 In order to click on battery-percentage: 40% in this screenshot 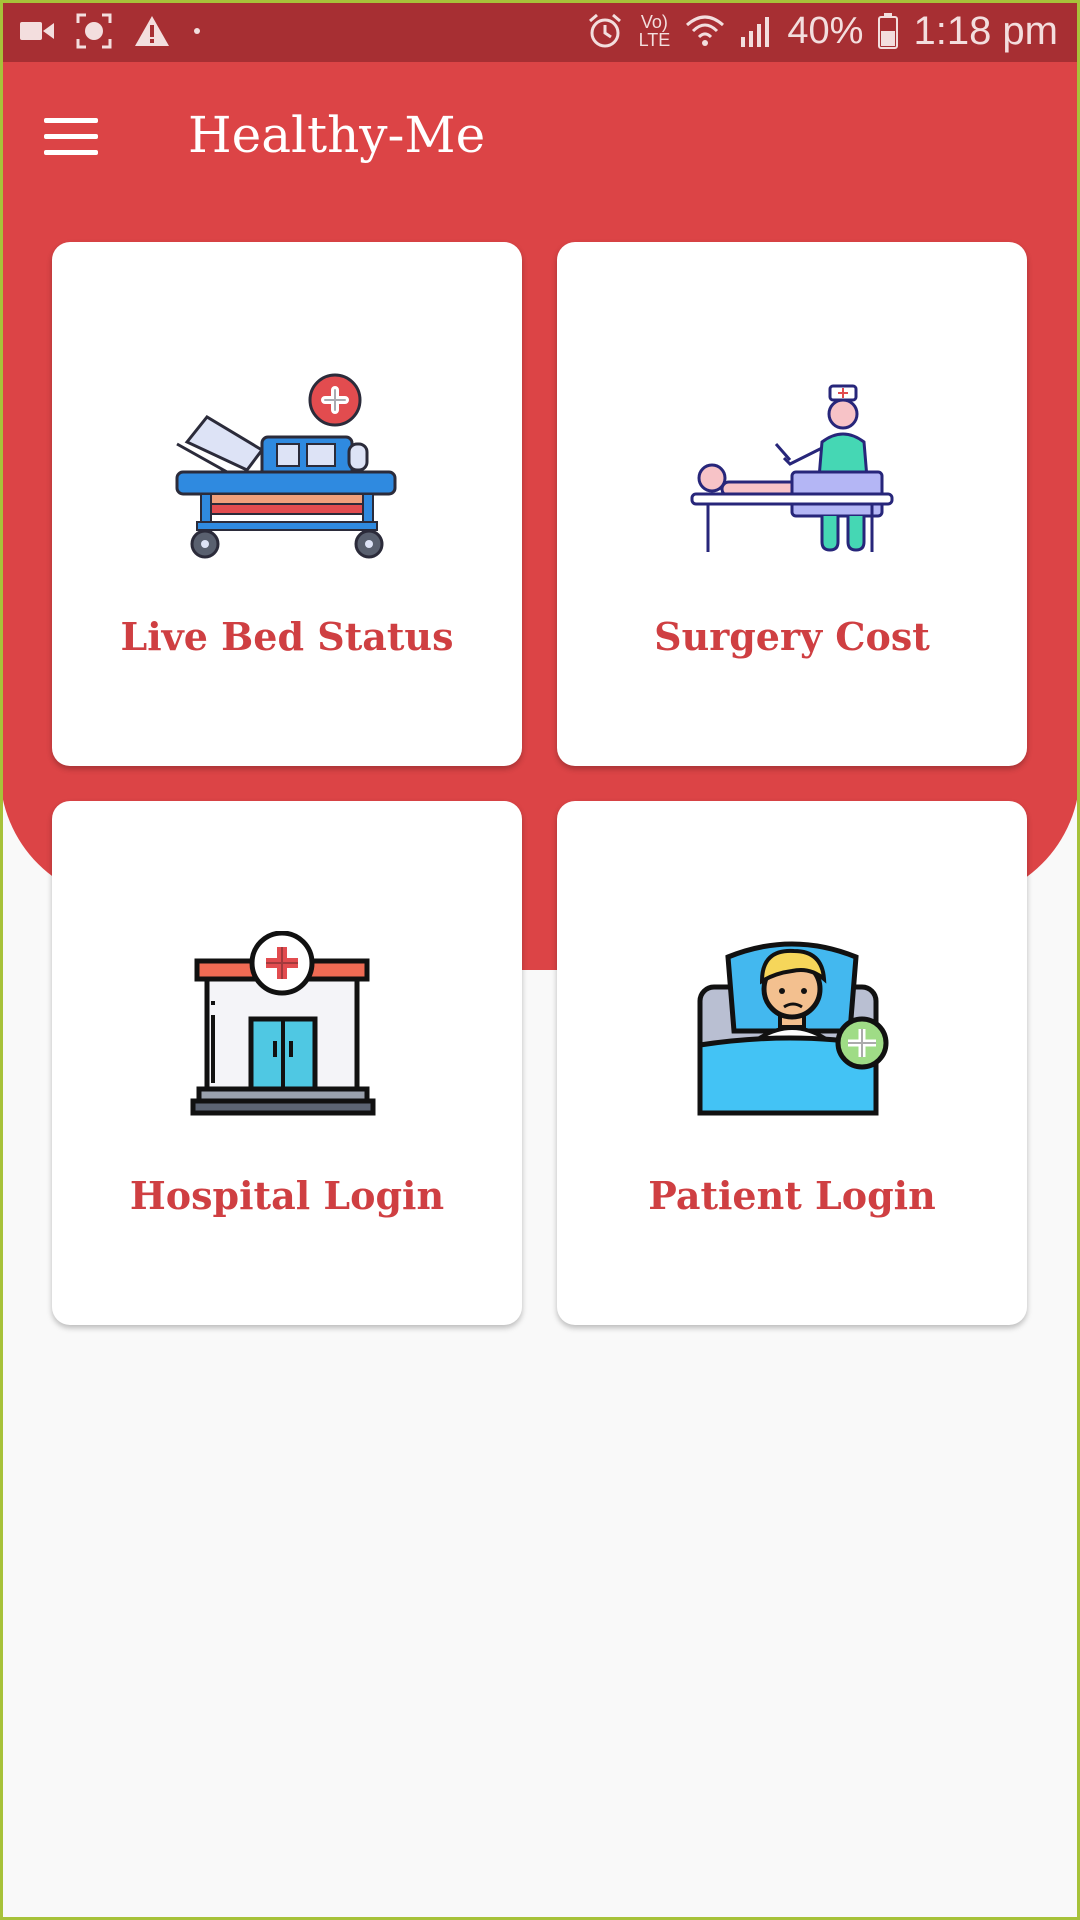, I will do `click(825, 30)`.